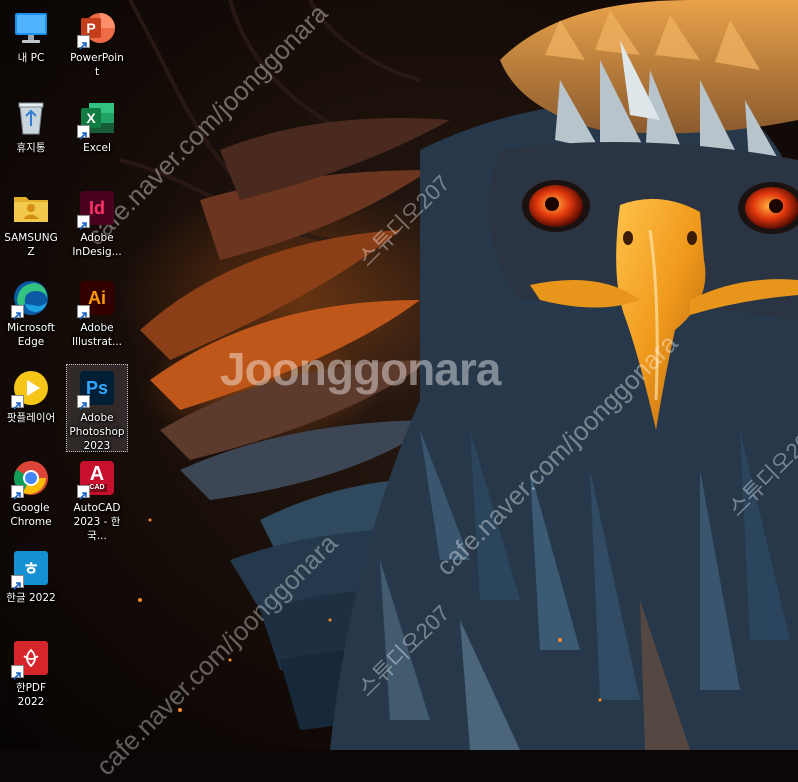 This screenshot has width=798, height=782. I want to click on hangul-icon: ㅎ, so click(31, 569).